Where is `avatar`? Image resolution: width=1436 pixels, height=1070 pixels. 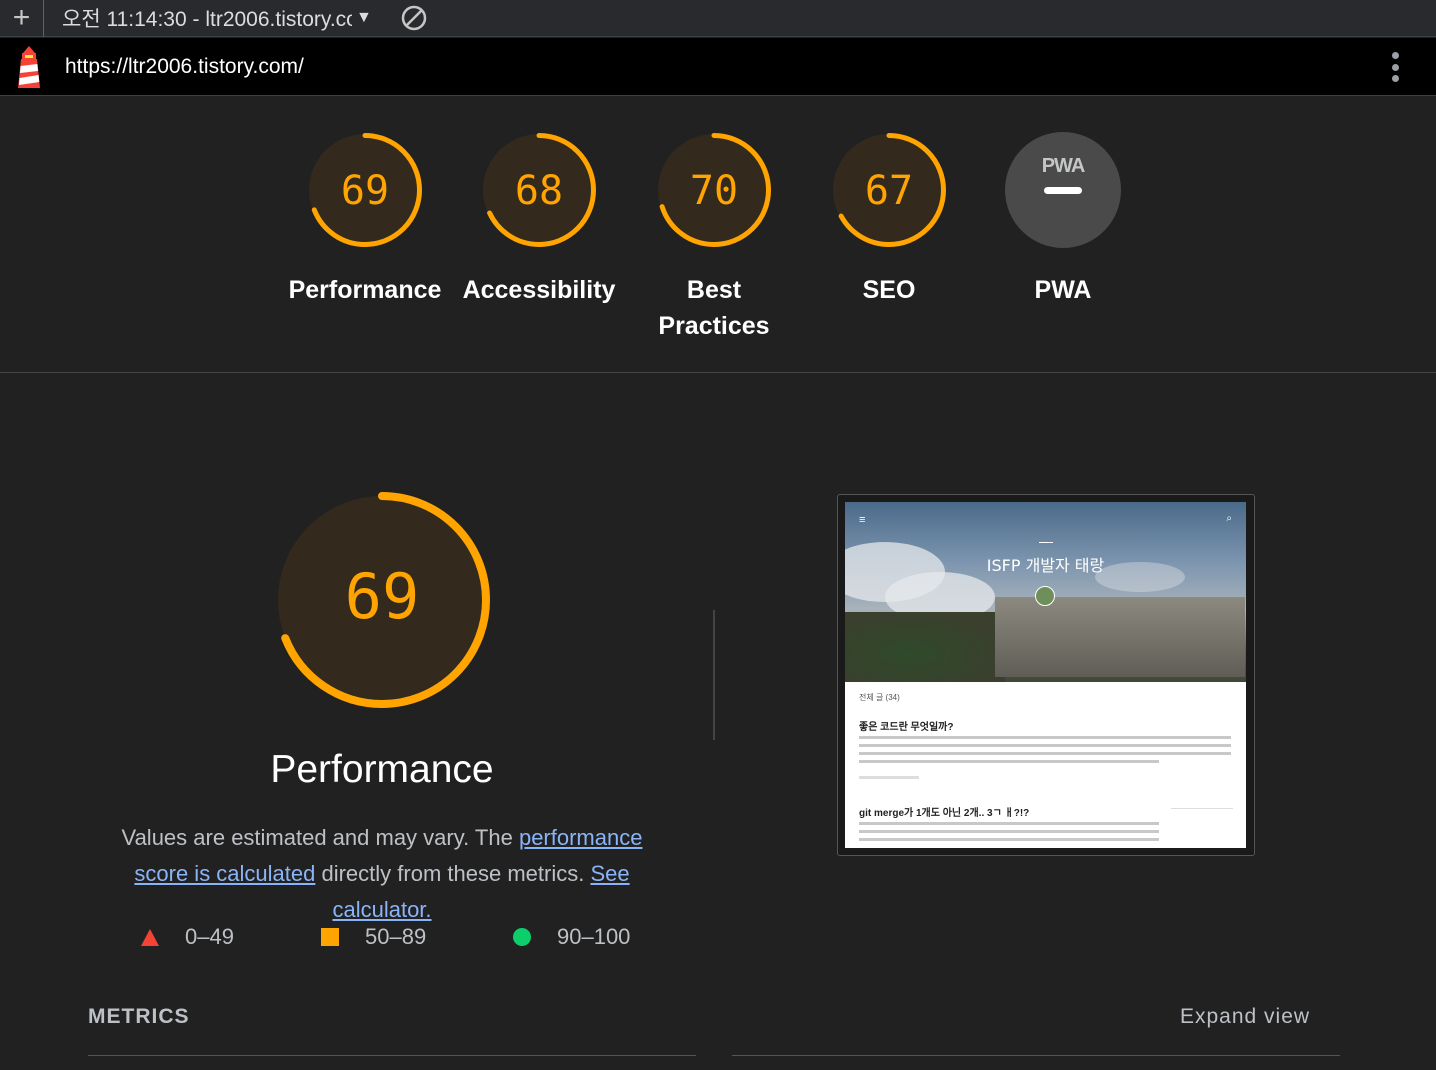 avatar is located at coordinates (1045, 596).